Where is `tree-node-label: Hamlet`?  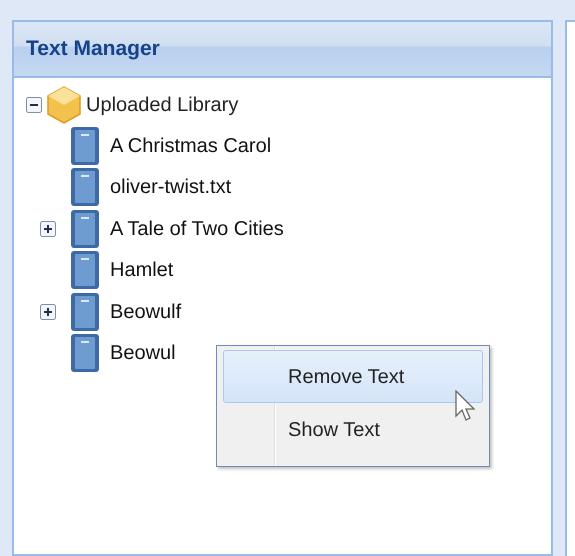
tree-node-label: Hamlet is located at coordinates (142, 270).